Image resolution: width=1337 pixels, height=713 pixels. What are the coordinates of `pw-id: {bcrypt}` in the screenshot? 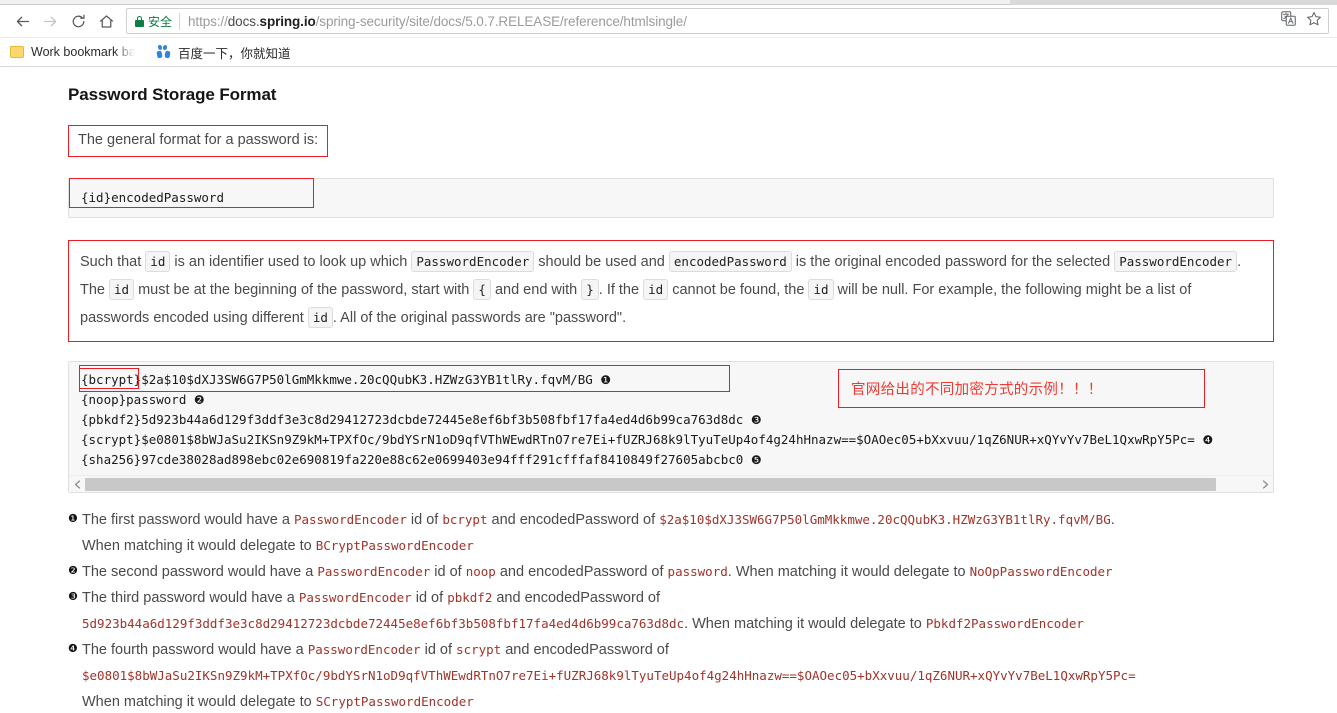 It's located at (111, 380).